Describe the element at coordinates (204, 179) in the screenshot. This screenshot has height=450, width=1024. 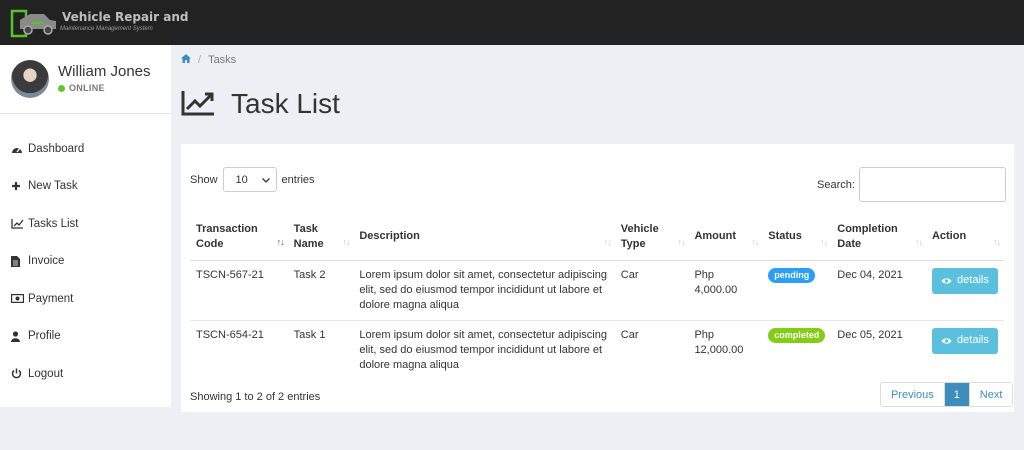
I see `show-label: Show` at that location.